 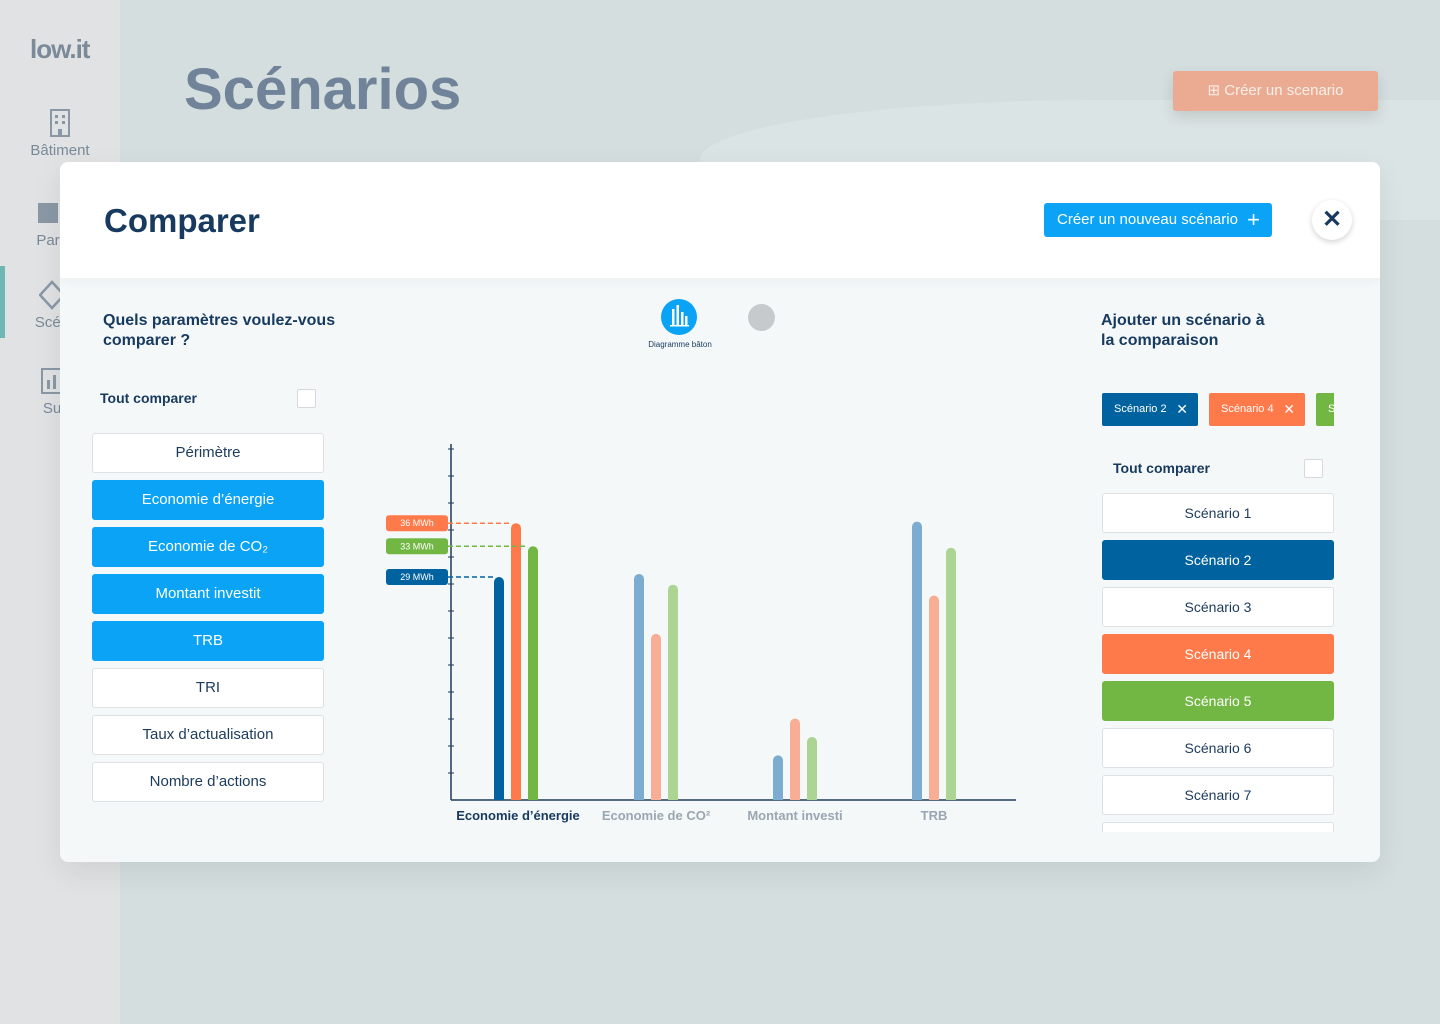 I want to click on selected-chips: Scénario 2 ✕ Scénario 4 ✕ S✕, so click(x=1217, y=410).